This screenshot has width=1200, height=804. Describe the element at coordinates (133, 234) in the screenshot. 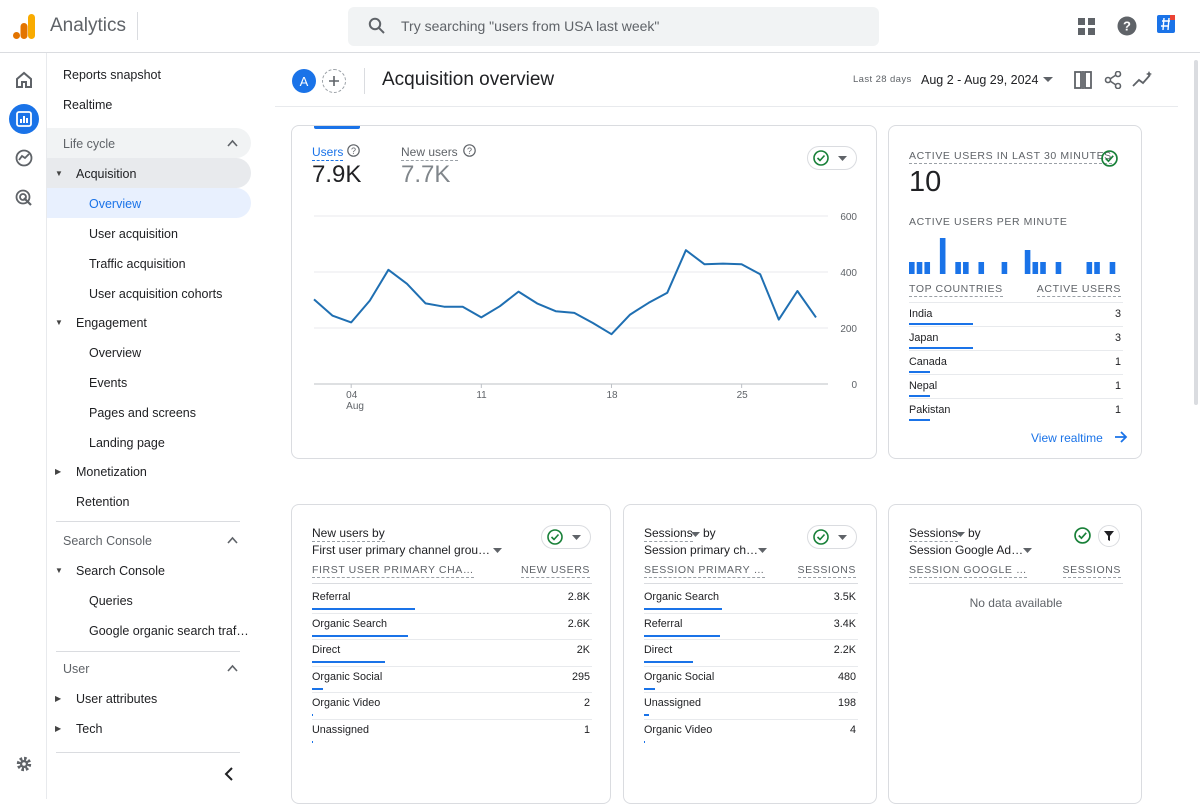

I see `nav-user-acquisition: User acquisition` at that location.